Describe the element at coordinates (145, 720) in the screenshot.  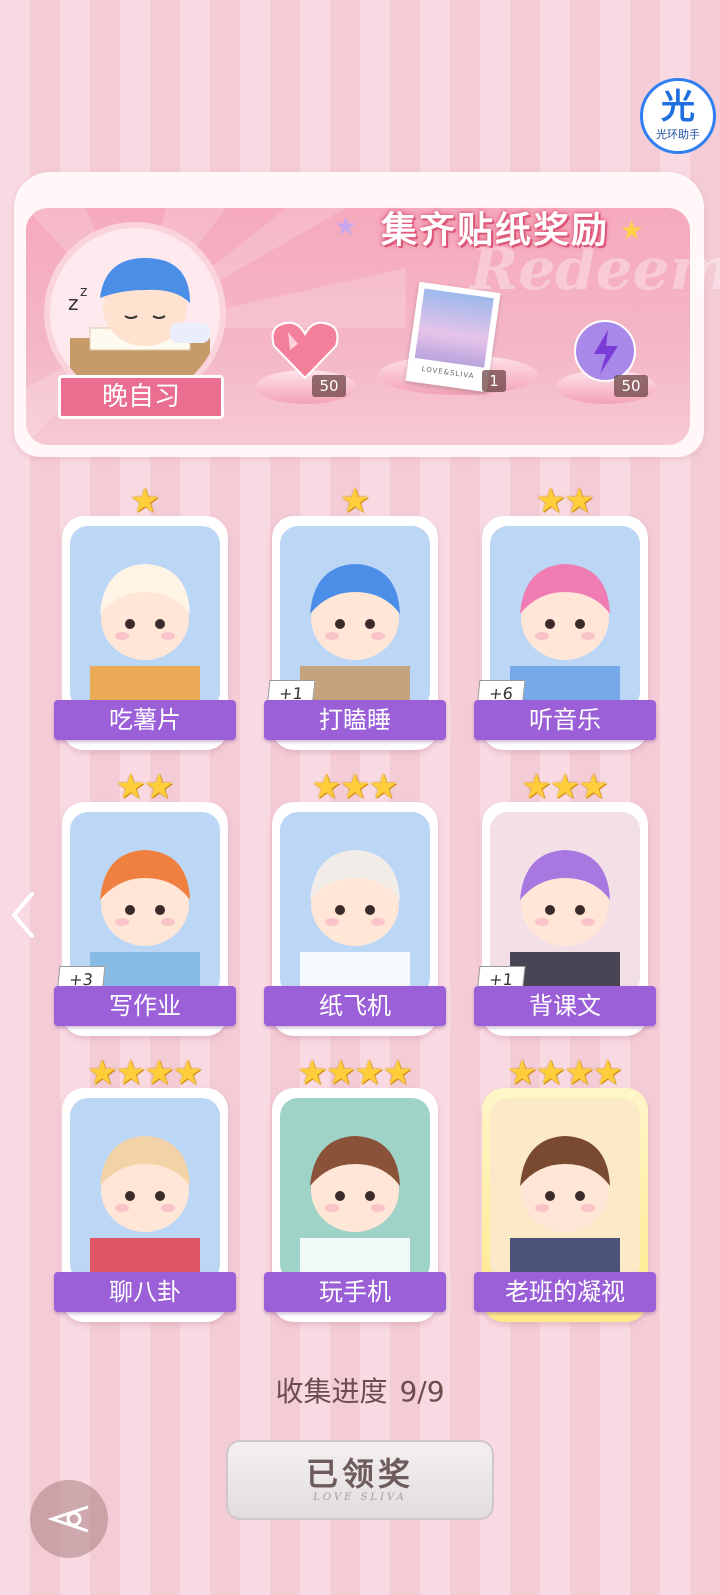
I see `sticker-label: 吃薯片` at that location.